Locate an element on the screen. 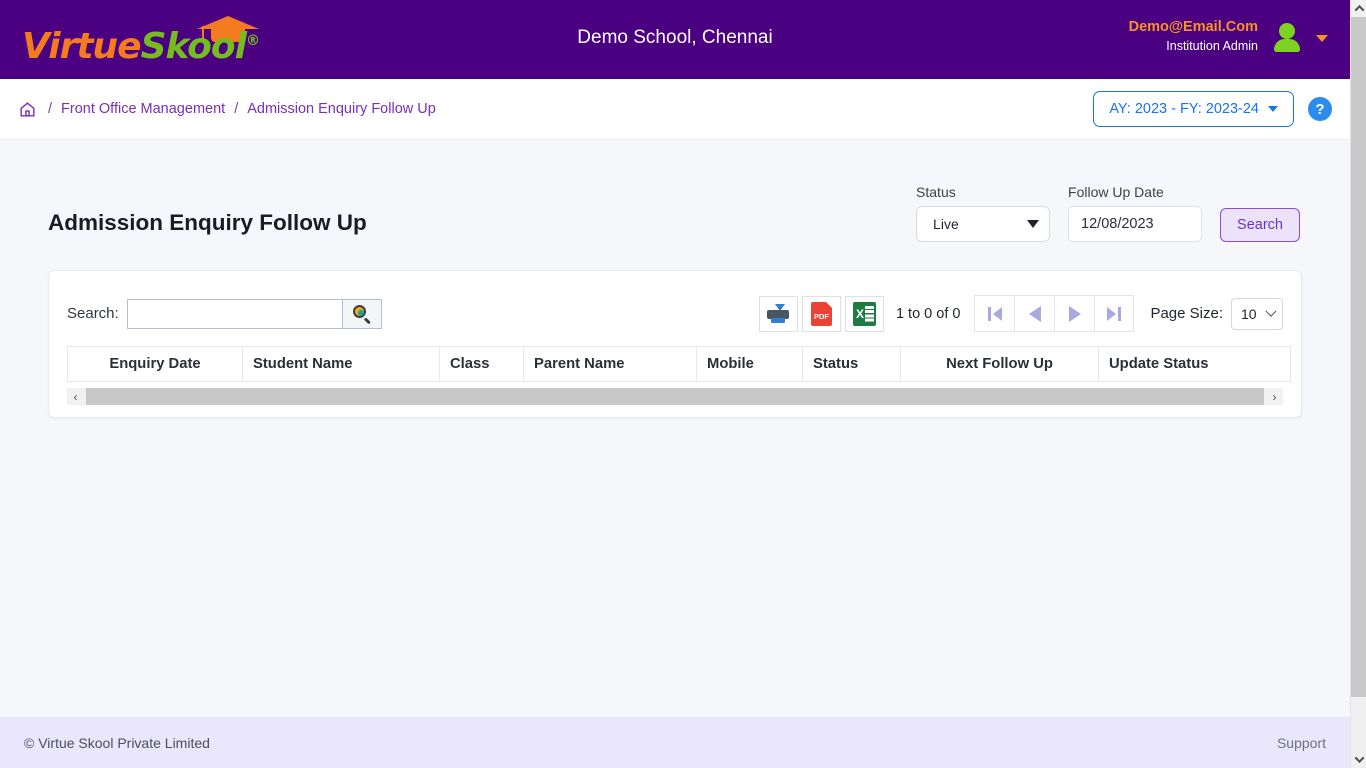  first-page-icon is located at coordinates (997, 313).